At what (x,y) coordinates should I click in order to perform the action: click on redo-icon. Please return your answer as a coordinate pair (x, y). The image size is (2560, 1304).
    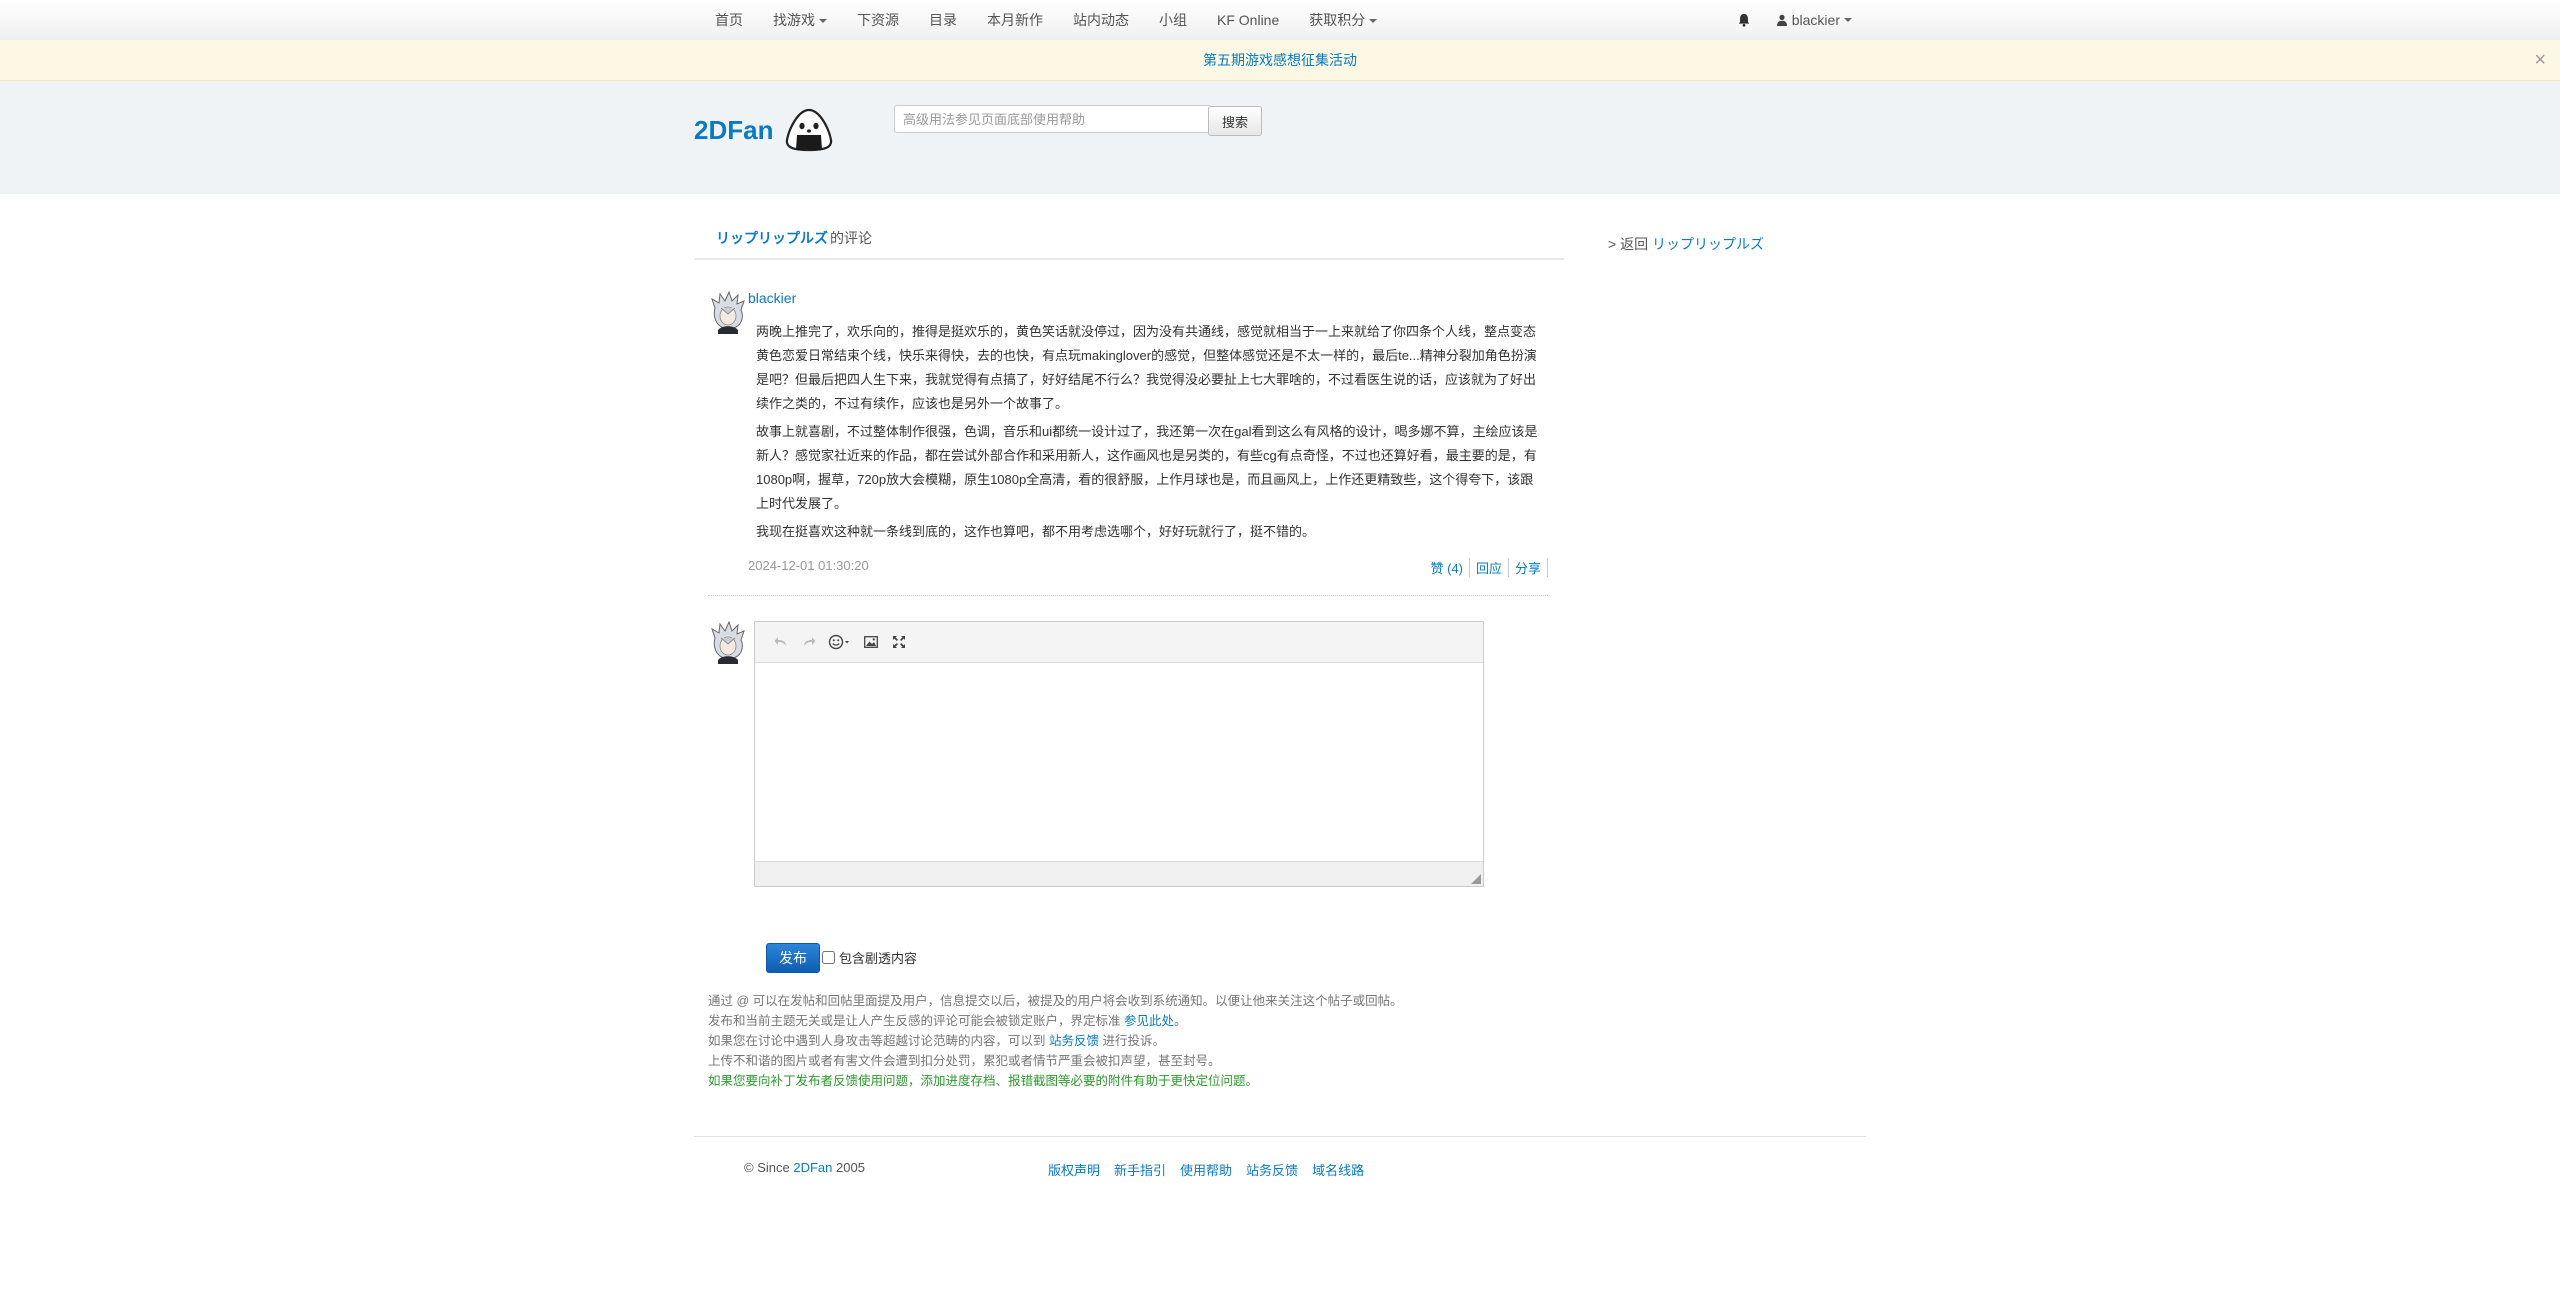
    Looking at the image, I should click on (810, 641).